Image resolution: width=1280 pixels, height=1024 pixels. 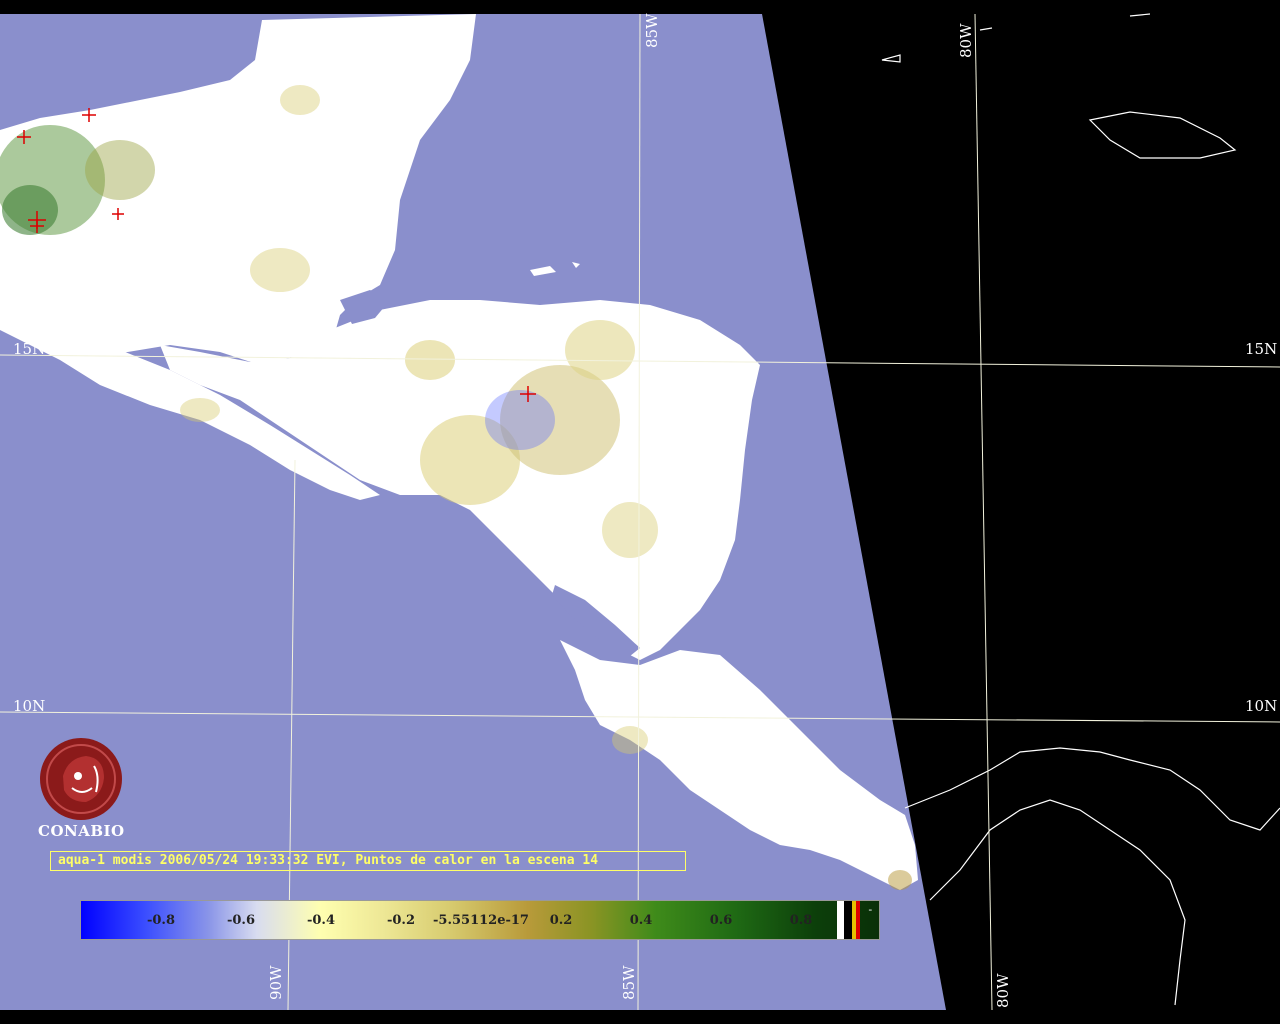 I want to click on colorbar-tick: -0.8, so click(x=161, y=920).